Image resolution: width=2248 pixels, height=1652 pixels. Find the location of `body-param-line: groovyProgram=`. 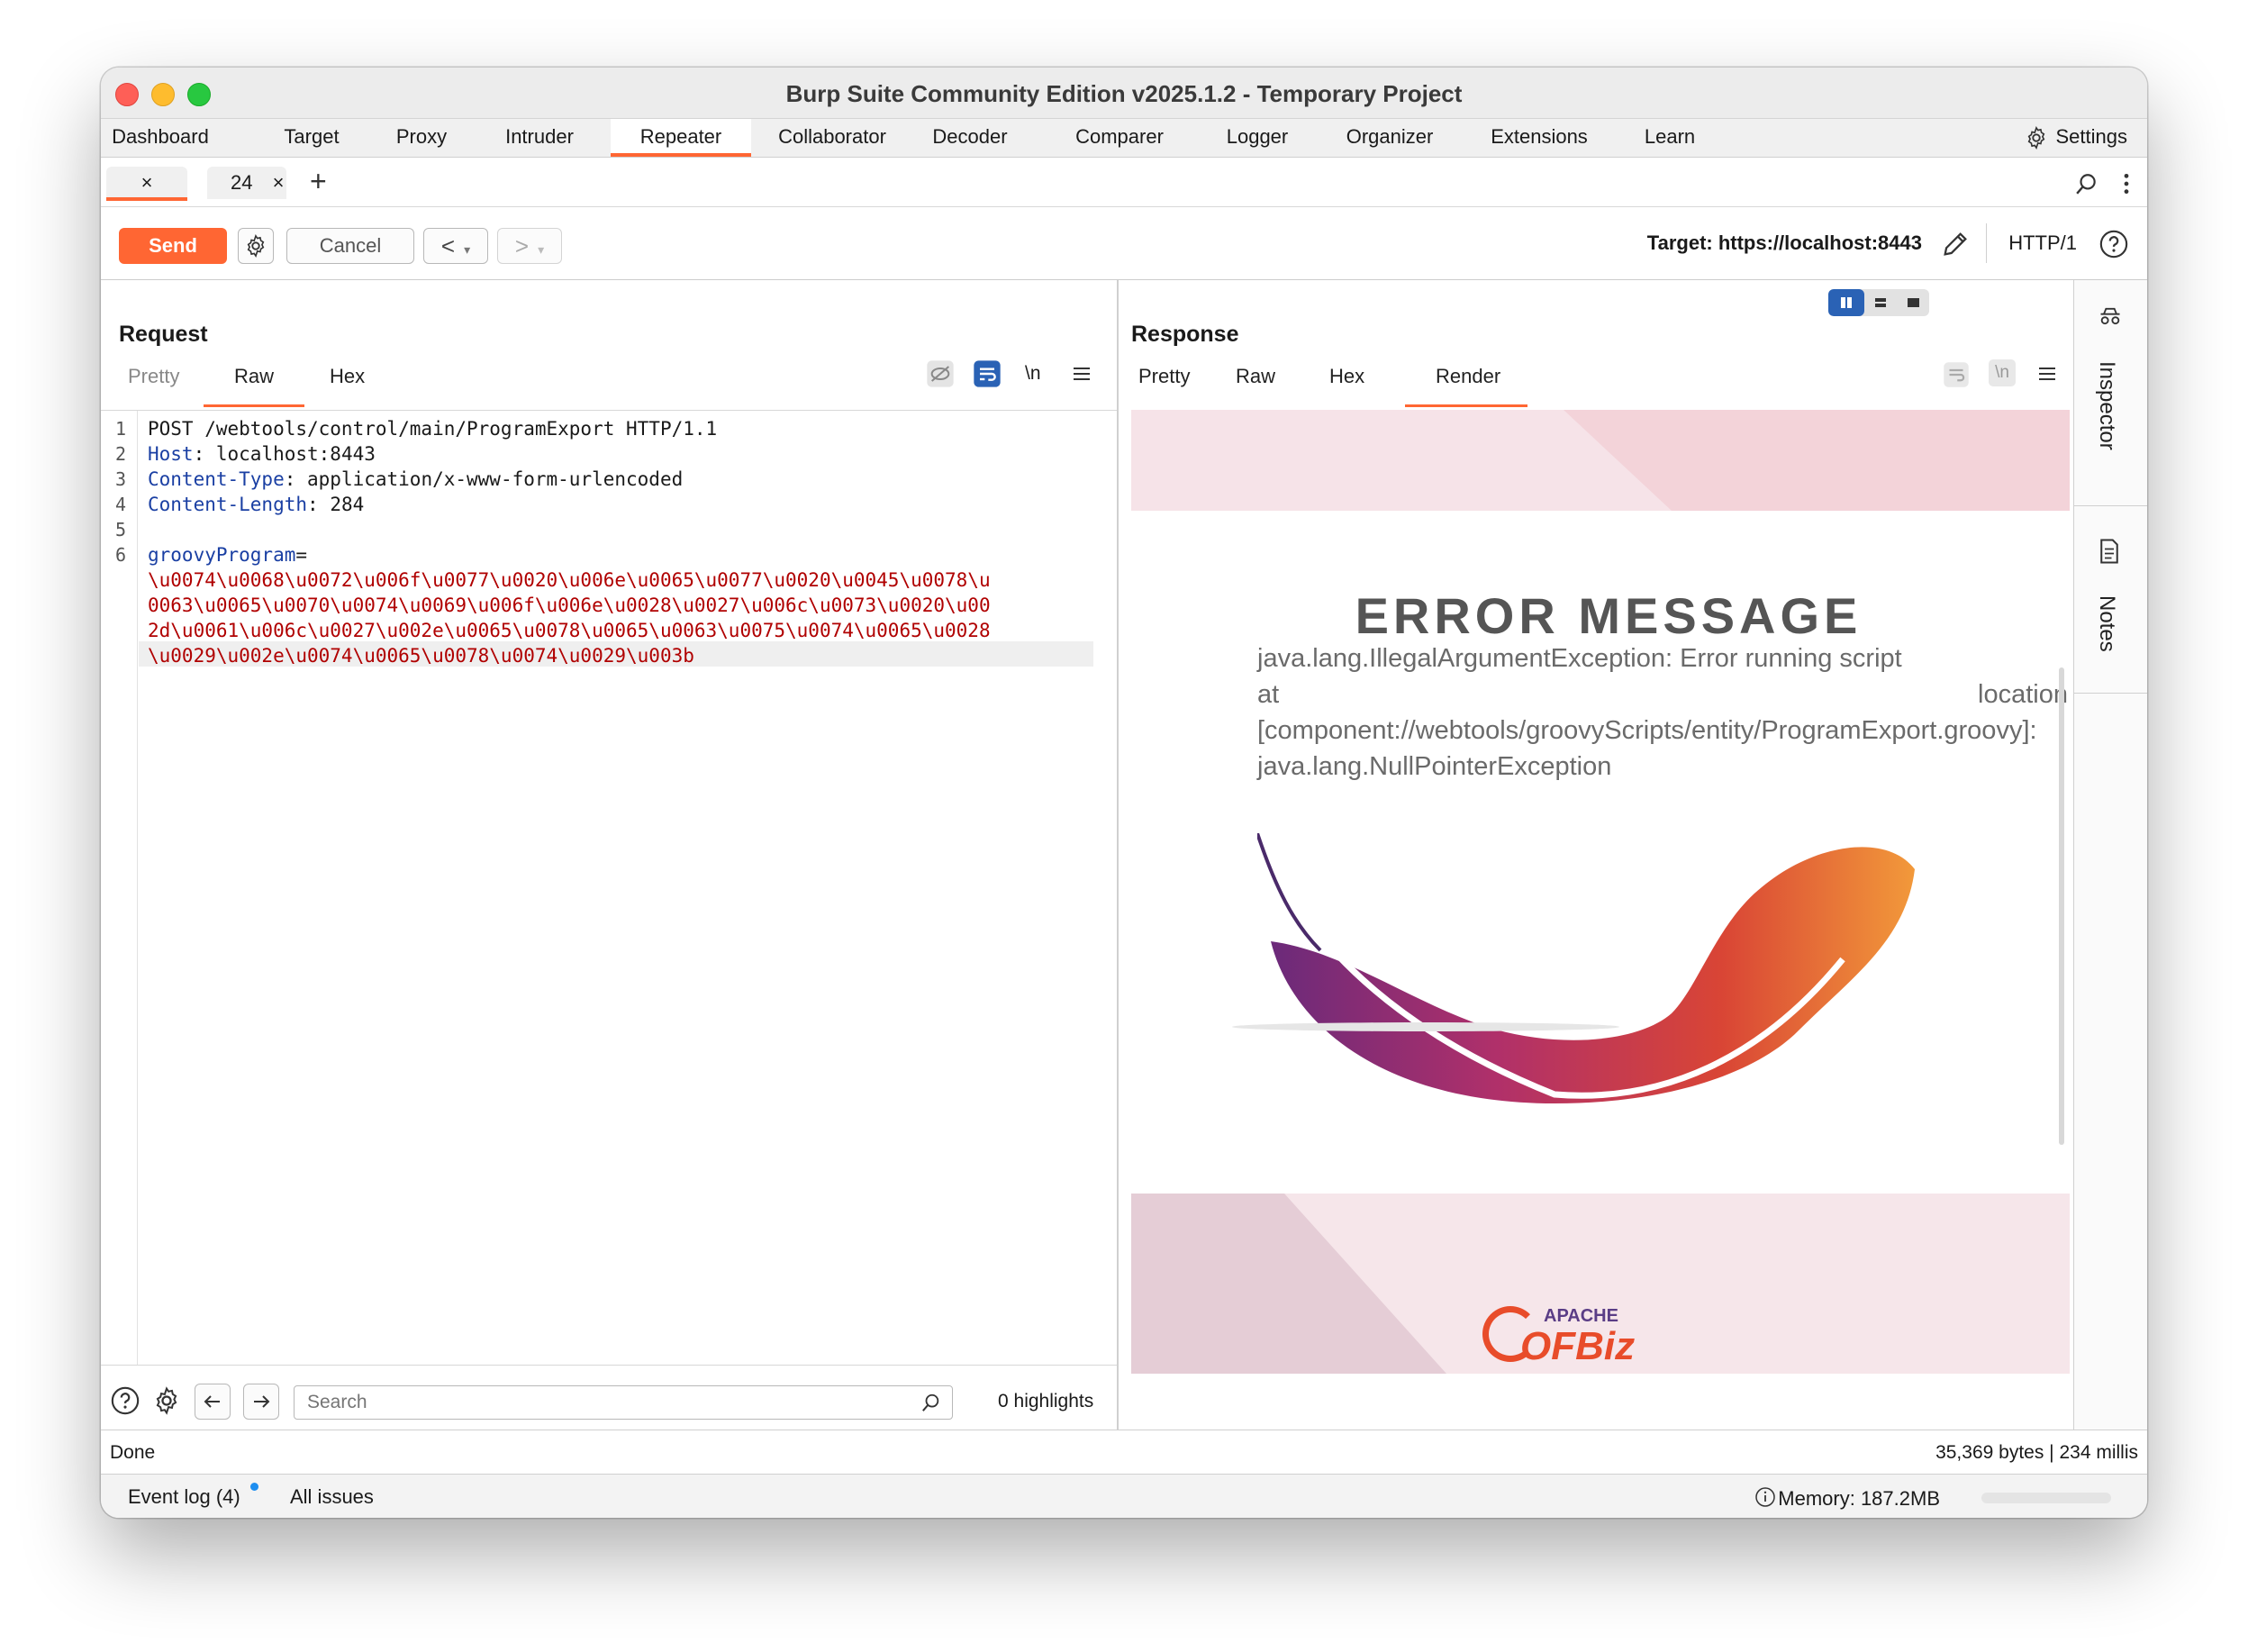

body-param-line: groovyProgram= is located at coordinates (227, 554).